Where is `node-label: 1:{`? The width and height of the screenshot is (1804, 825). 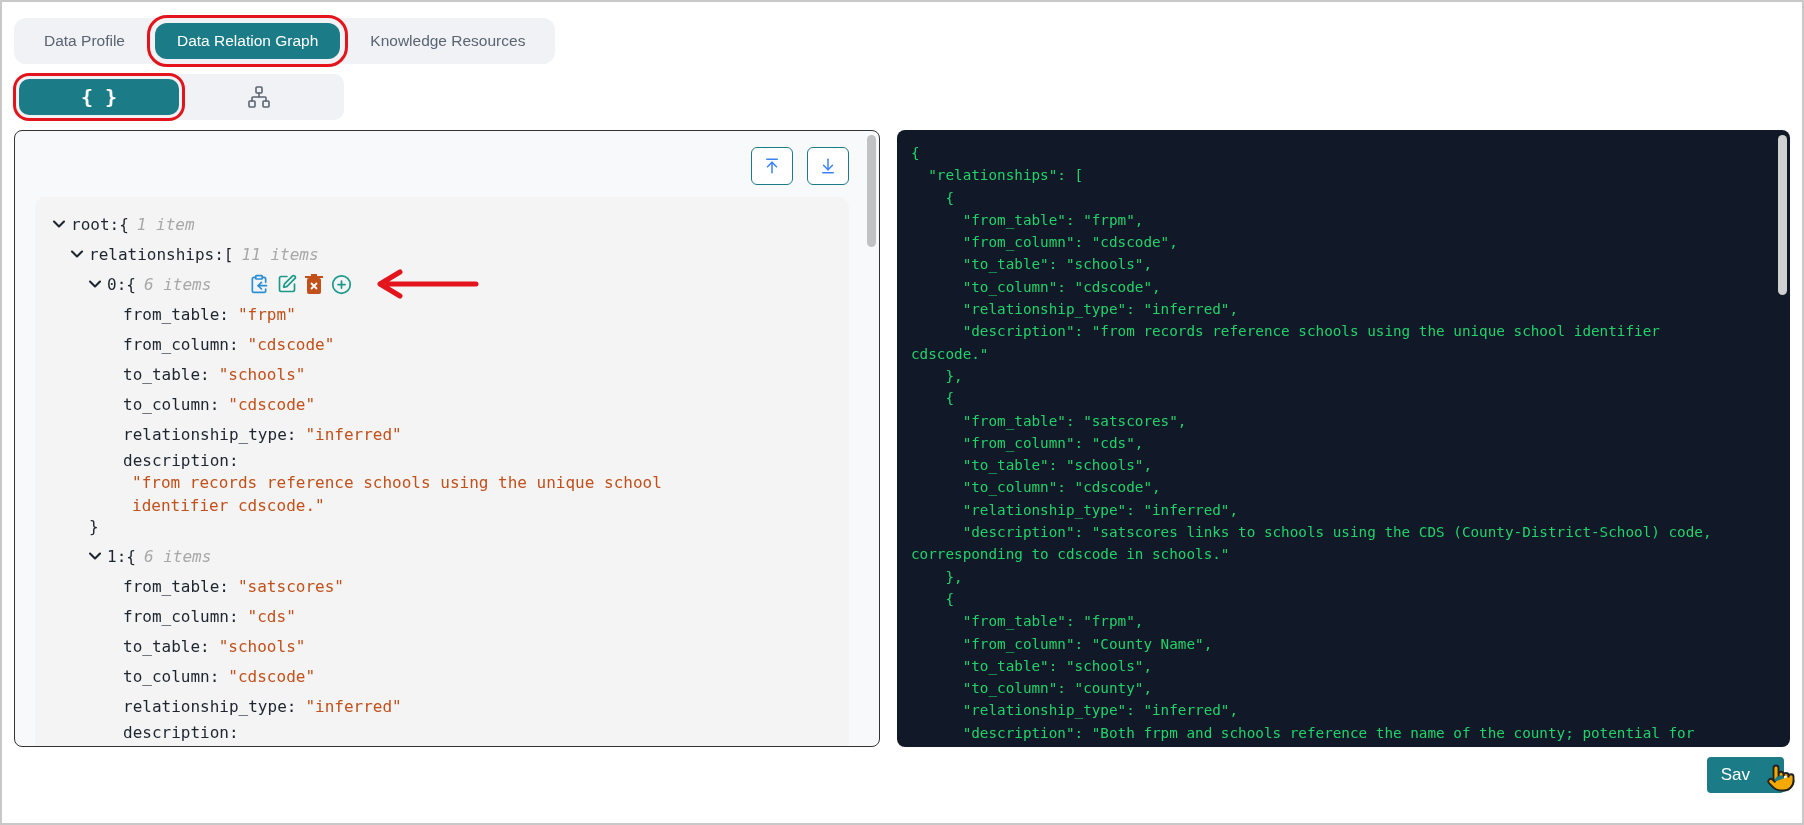 node-label: 1:{ is located at coordinates (121, 556).